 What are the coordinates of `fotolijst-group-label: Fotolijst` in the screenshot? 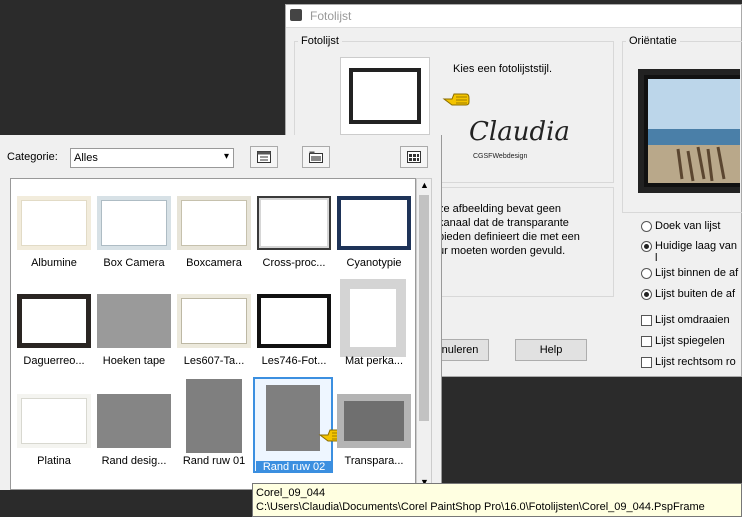 It's located at (320, 41).